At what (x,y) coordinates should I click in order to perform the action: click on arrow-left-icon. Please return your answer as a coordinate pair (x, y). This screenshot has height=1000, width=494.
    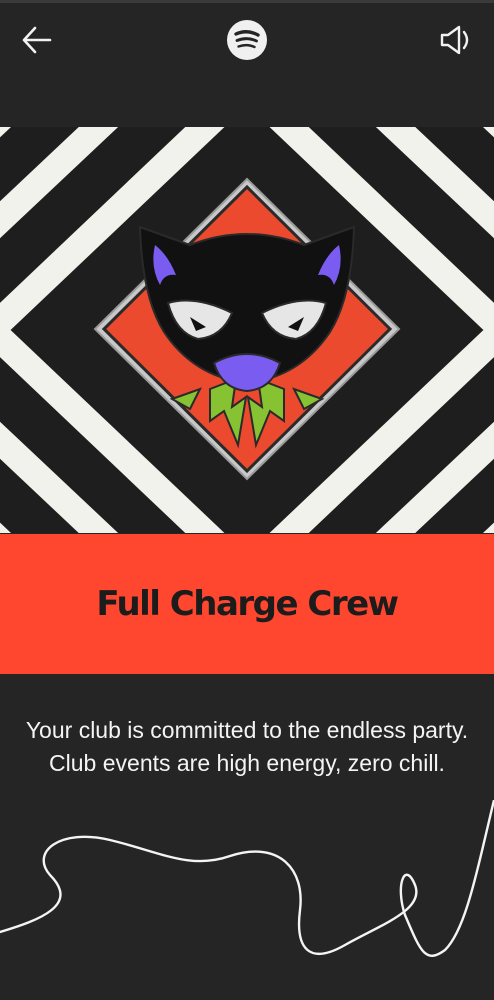
    Looking at the image, I should click on (37, 40).